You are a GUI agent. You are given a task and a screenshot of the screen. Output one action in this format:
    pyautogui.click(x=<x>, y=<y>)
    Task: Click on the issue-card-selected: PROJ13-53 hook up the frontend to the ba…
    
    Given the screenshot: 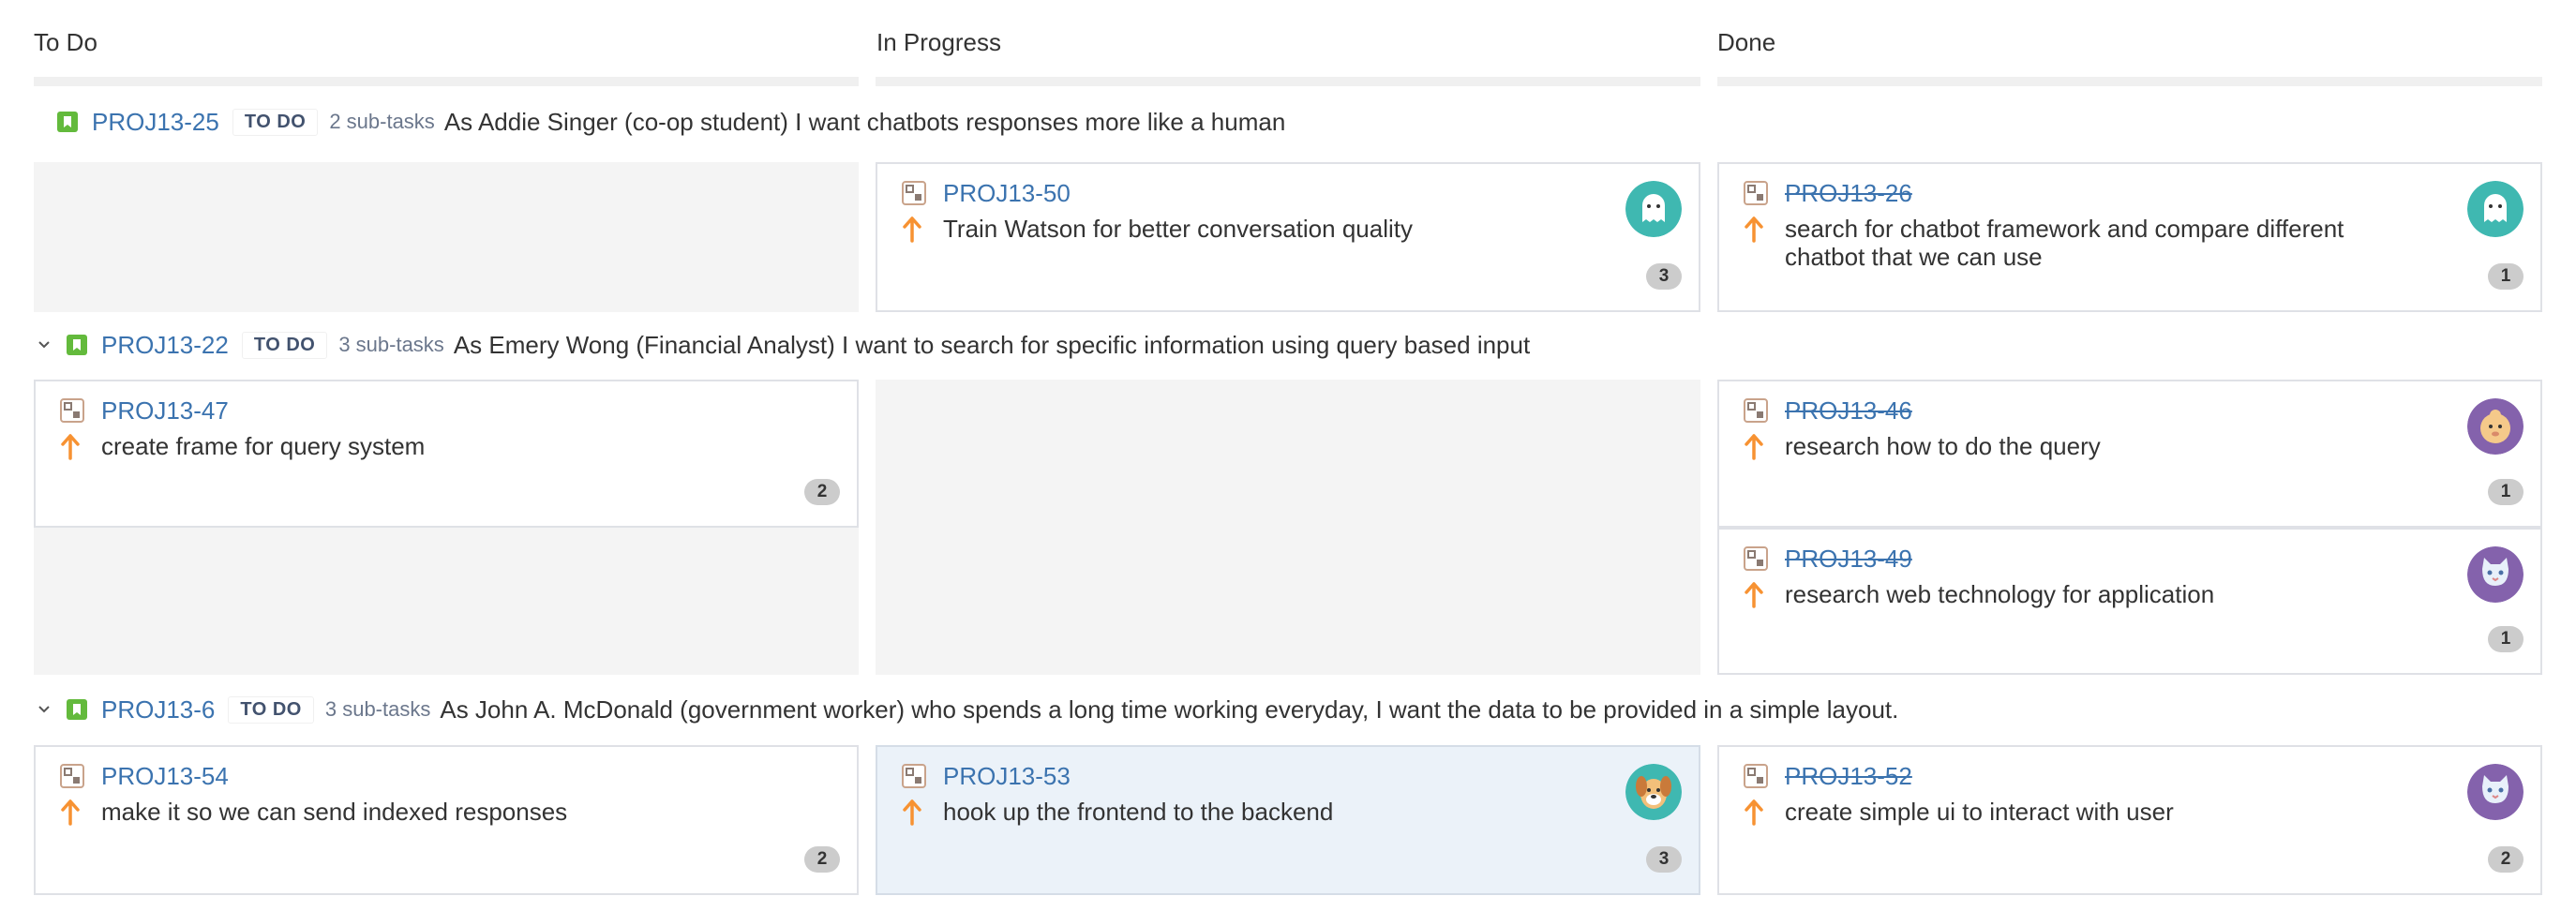 What is the action you would take?
    pyautogui.click(x=1288, y=820)
    